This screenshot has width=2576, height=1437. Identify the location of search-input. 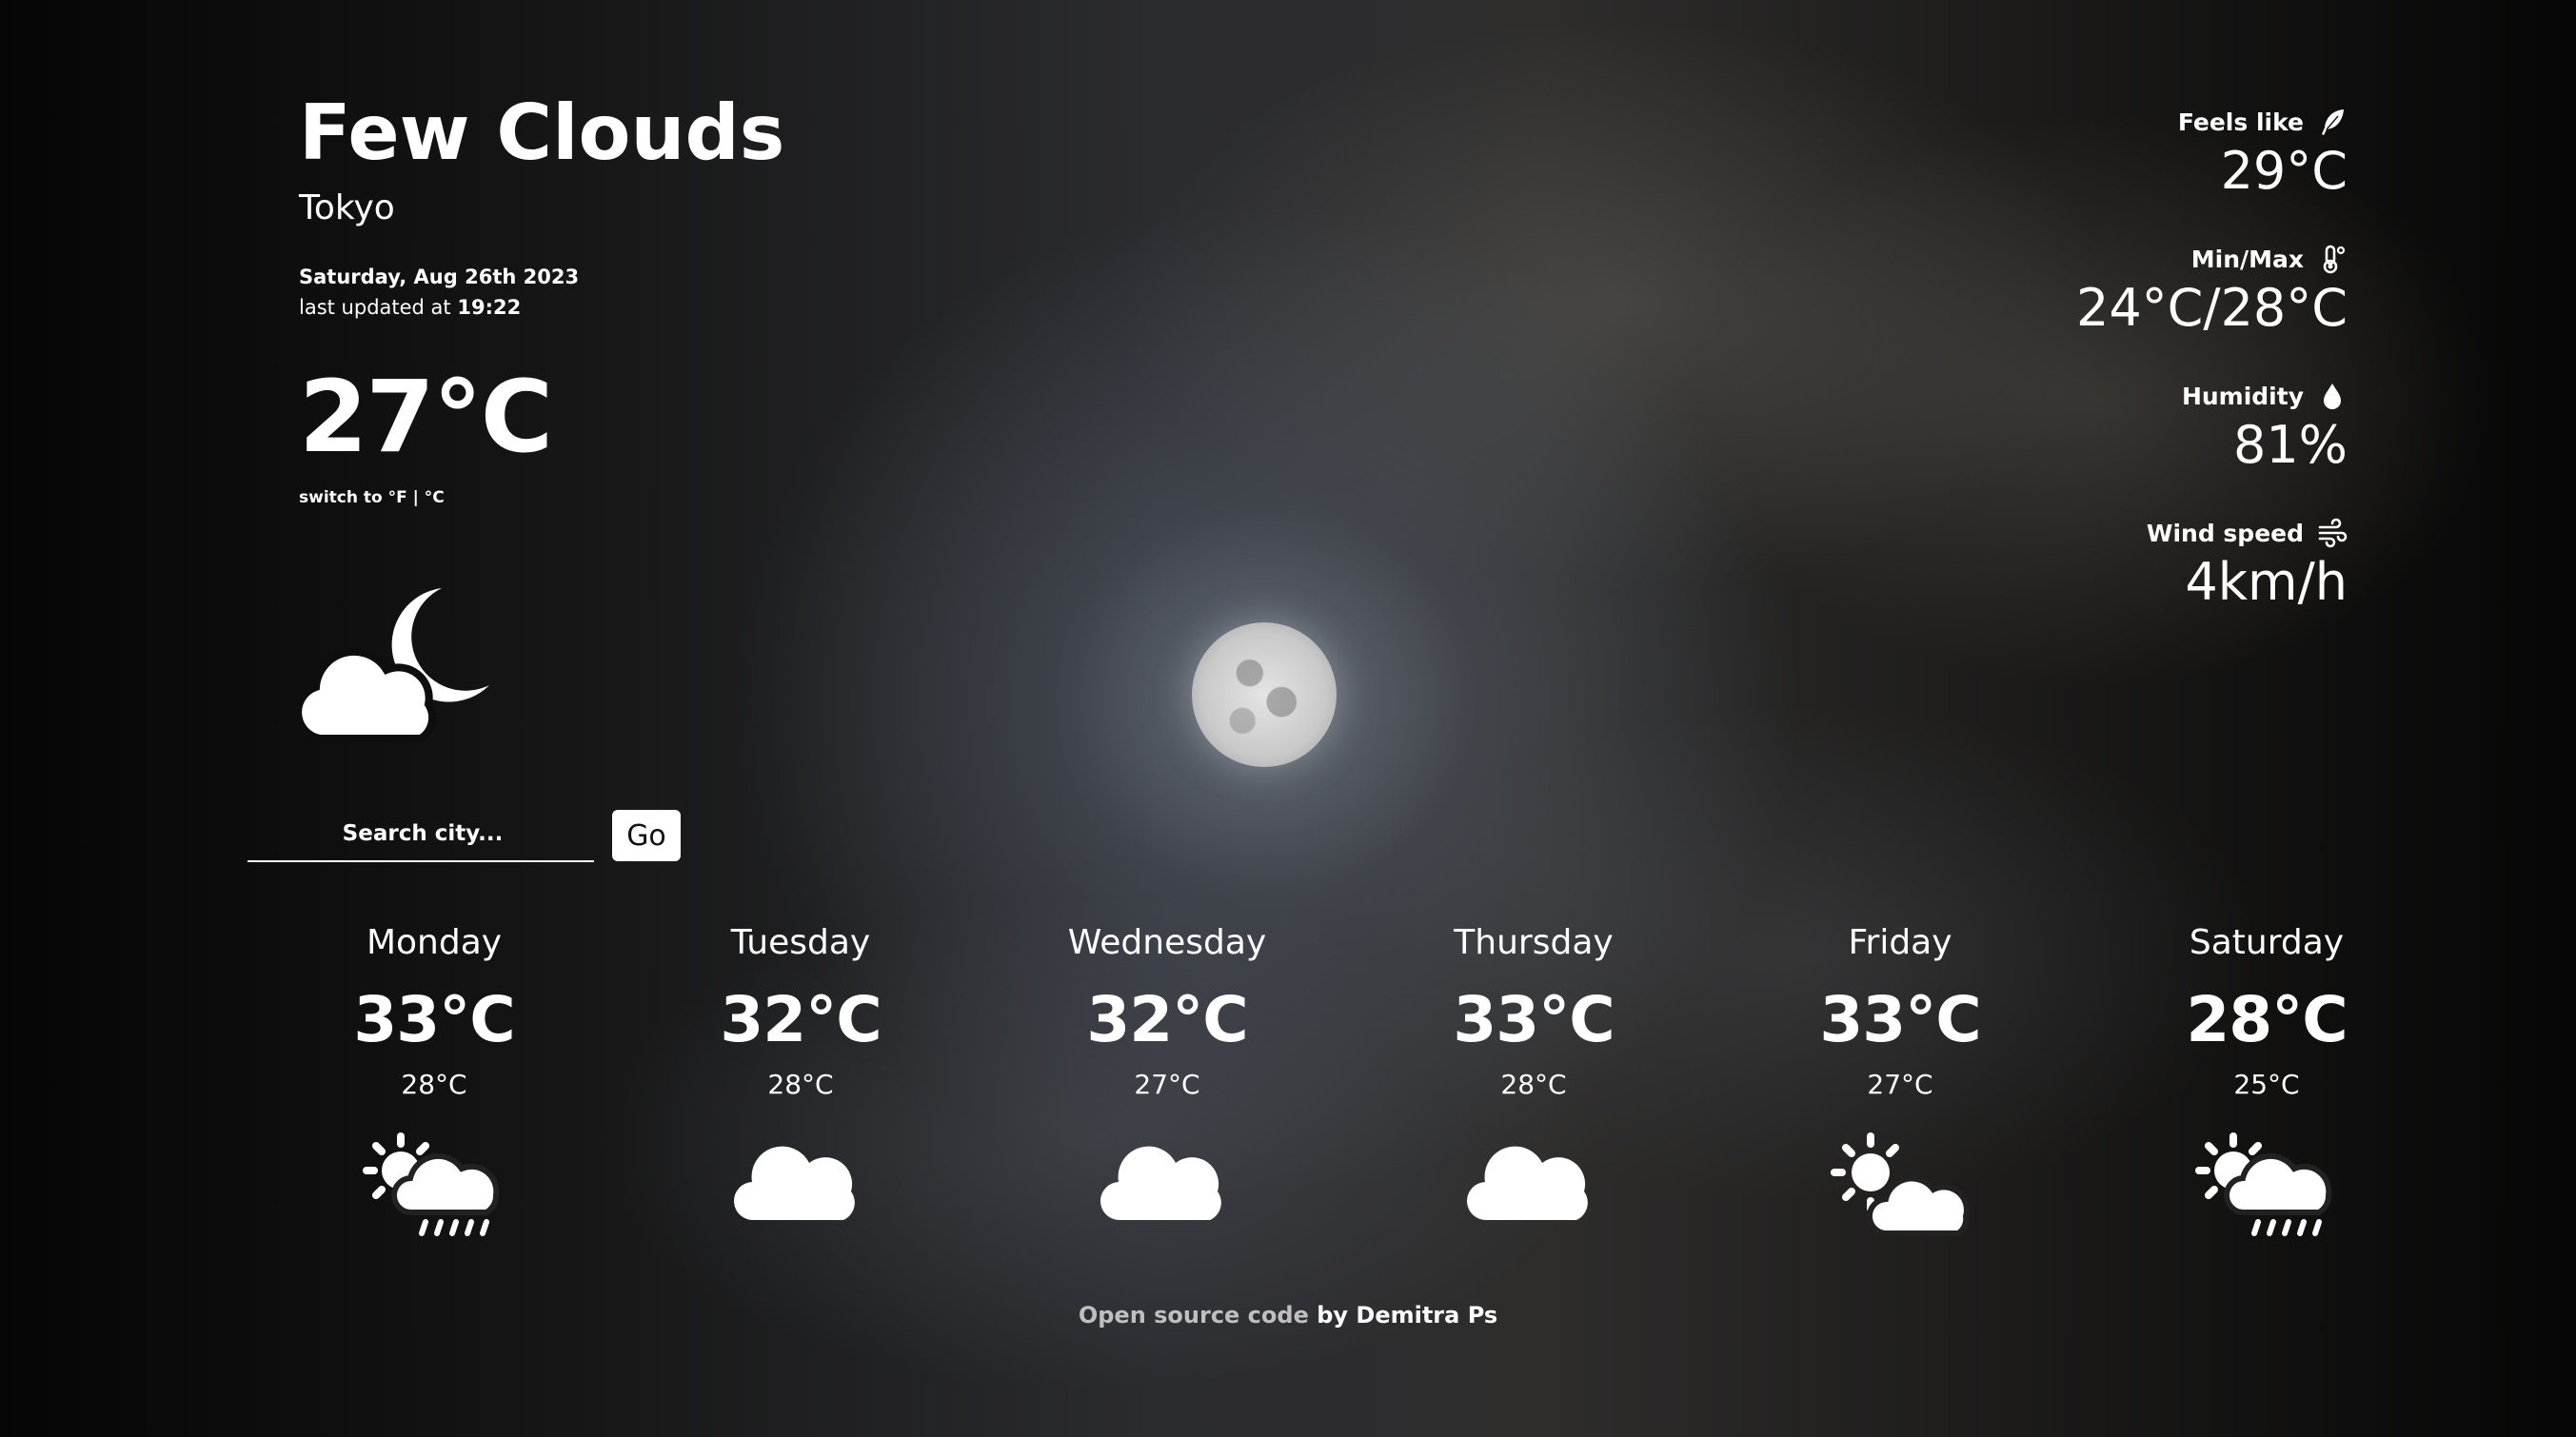
(423, 833).